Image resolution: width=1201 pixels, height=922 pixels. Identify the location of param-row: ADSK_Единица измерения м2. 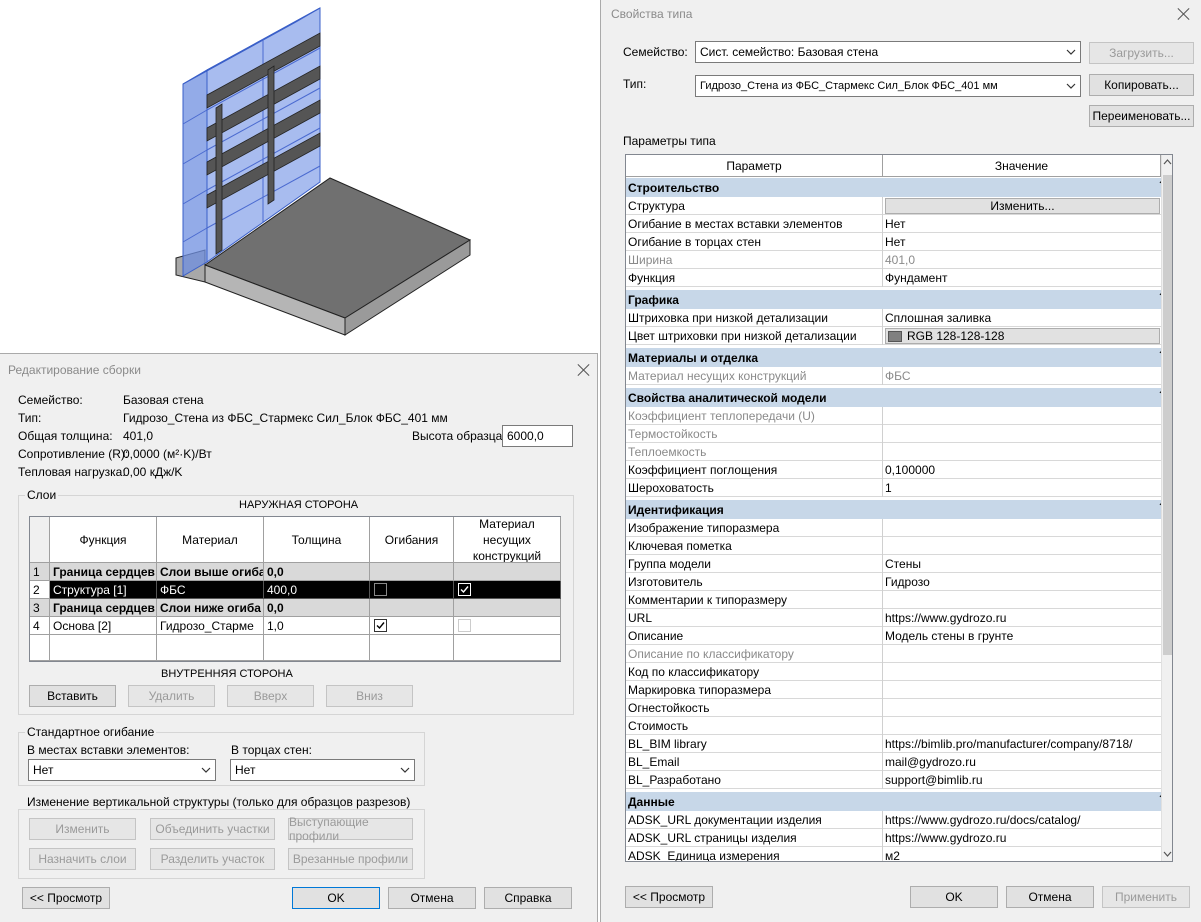
(899, 854).